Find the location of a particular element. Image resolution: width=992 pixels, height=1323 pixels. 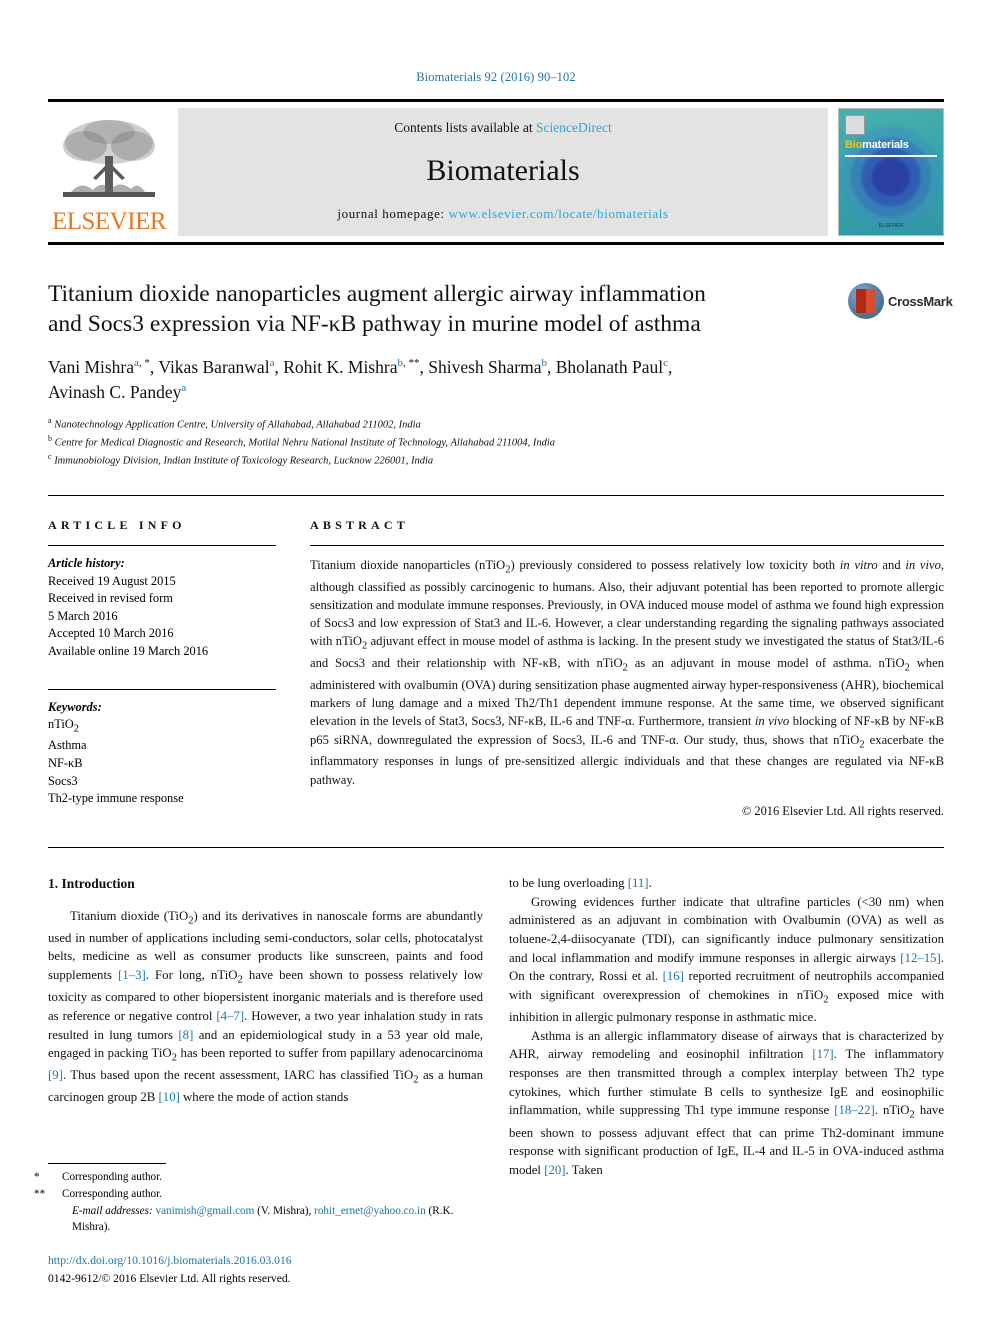

keyword-item: Th2-type immune response is located at coordinates (116, 798).